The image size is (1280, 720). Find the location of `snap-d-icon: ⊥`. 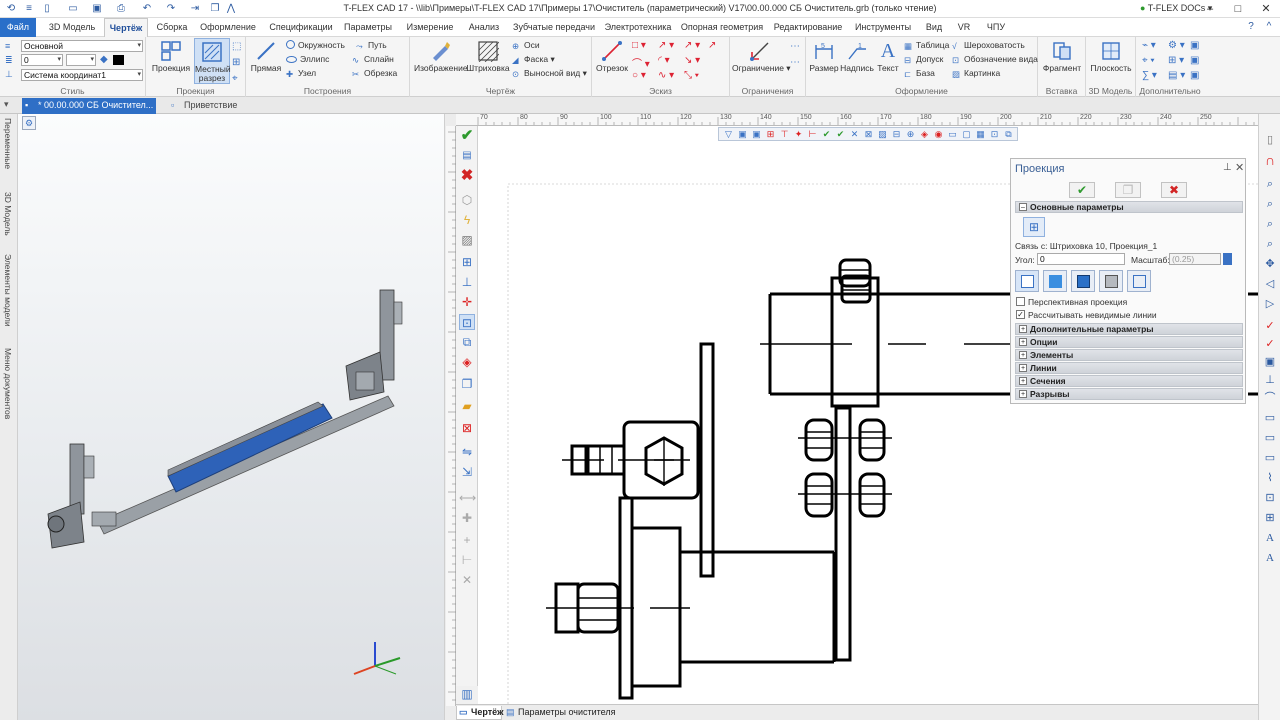

snap-d-icon: ⊥ is located at coordinates (1270, 380).